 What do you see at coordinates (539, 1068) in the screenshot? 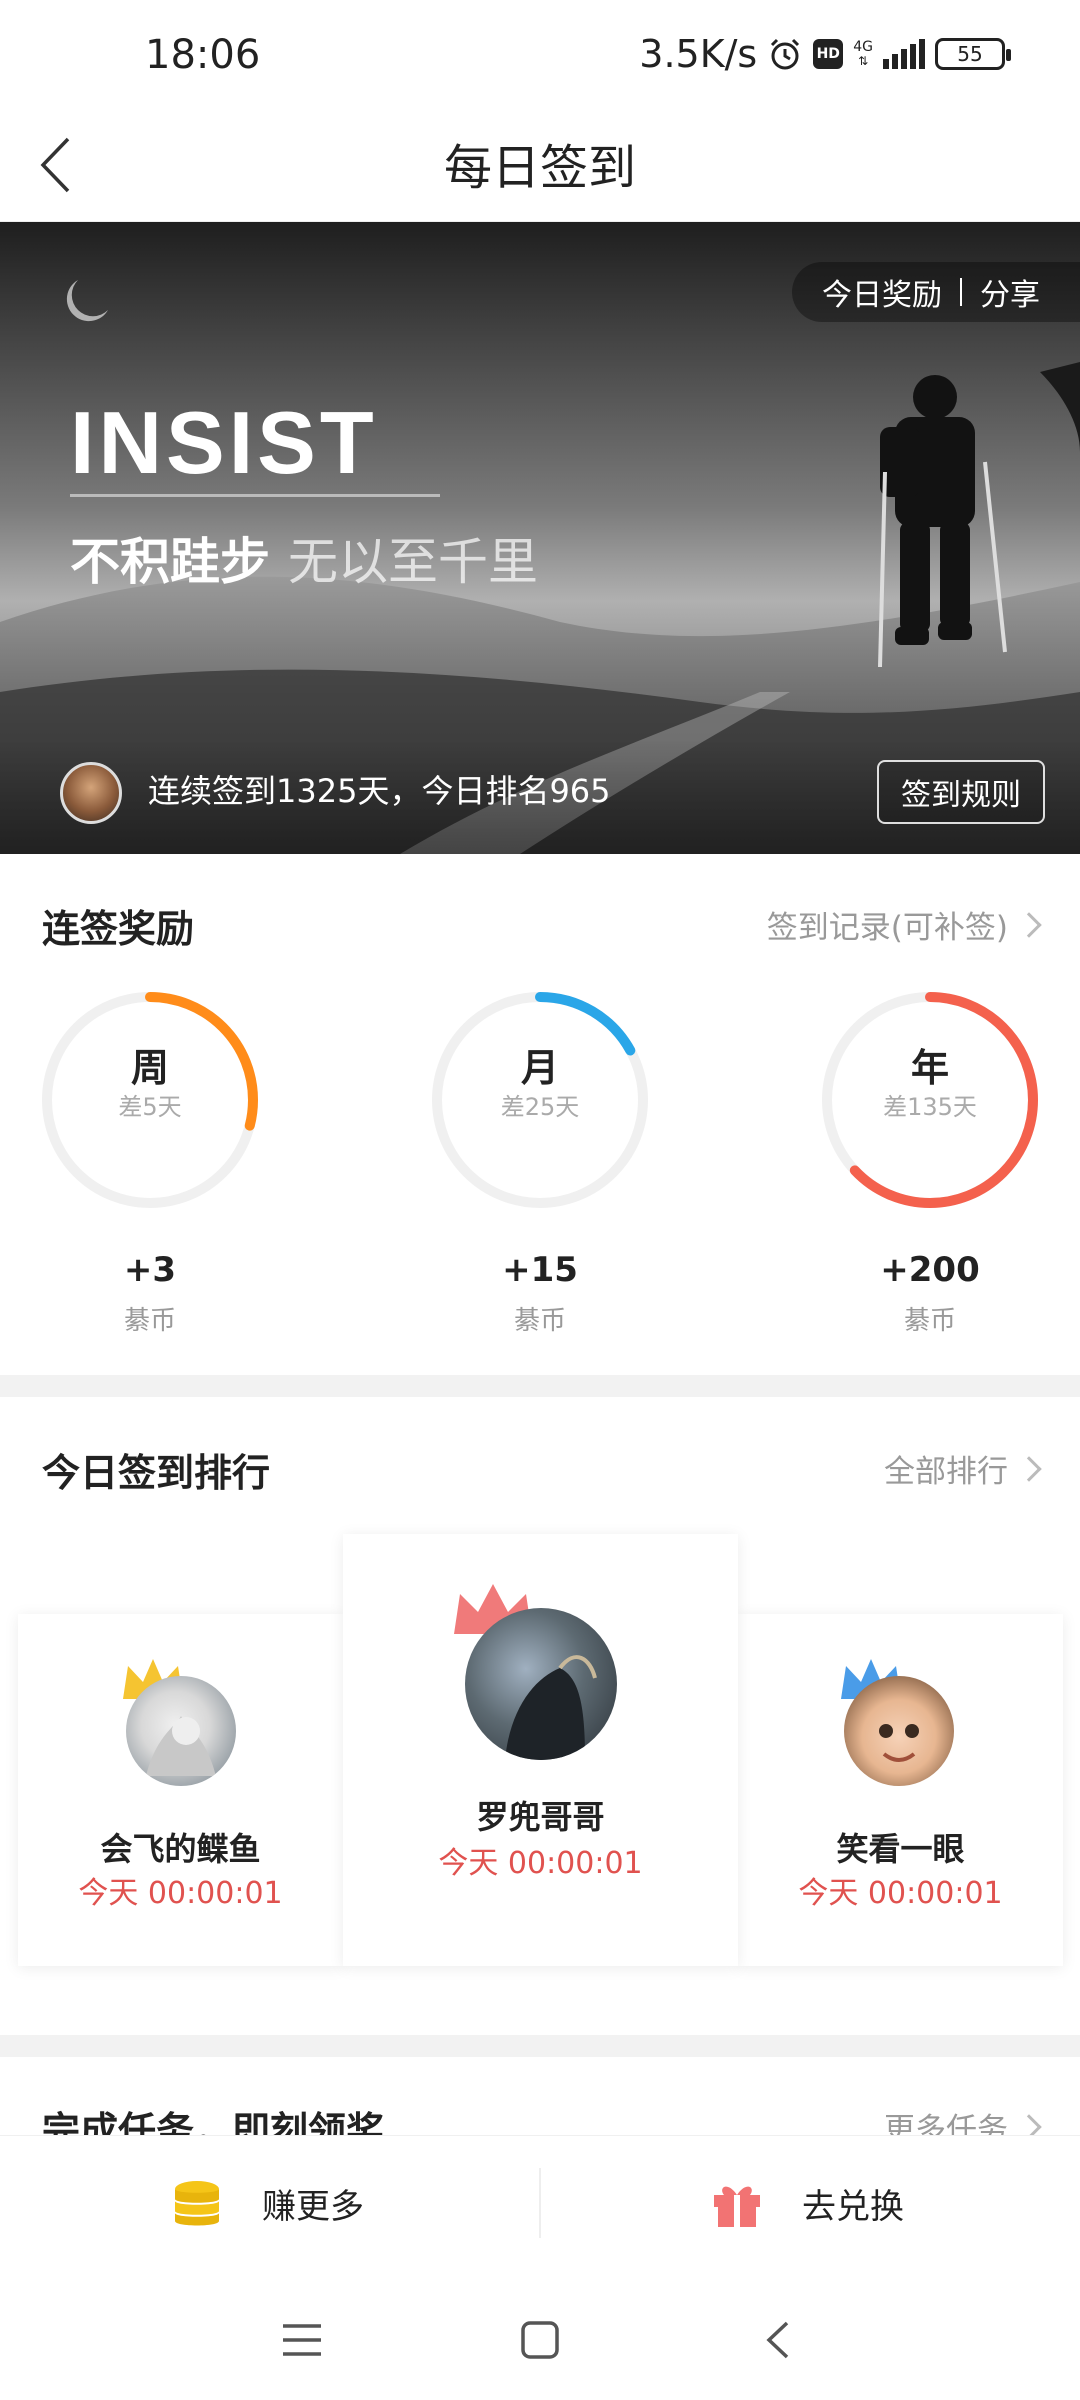
I see `ring-period-label: 月` at bounding box center [539, 1068].